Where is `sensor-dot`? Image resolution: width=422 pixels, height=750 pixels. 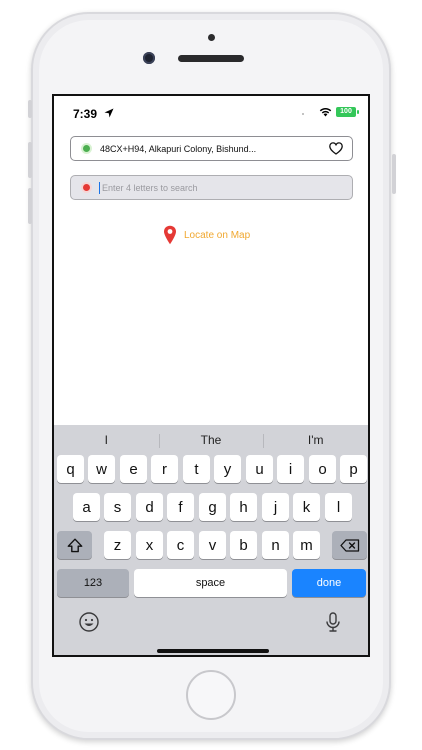
sensor-dot is located at coordinates (211, 37).